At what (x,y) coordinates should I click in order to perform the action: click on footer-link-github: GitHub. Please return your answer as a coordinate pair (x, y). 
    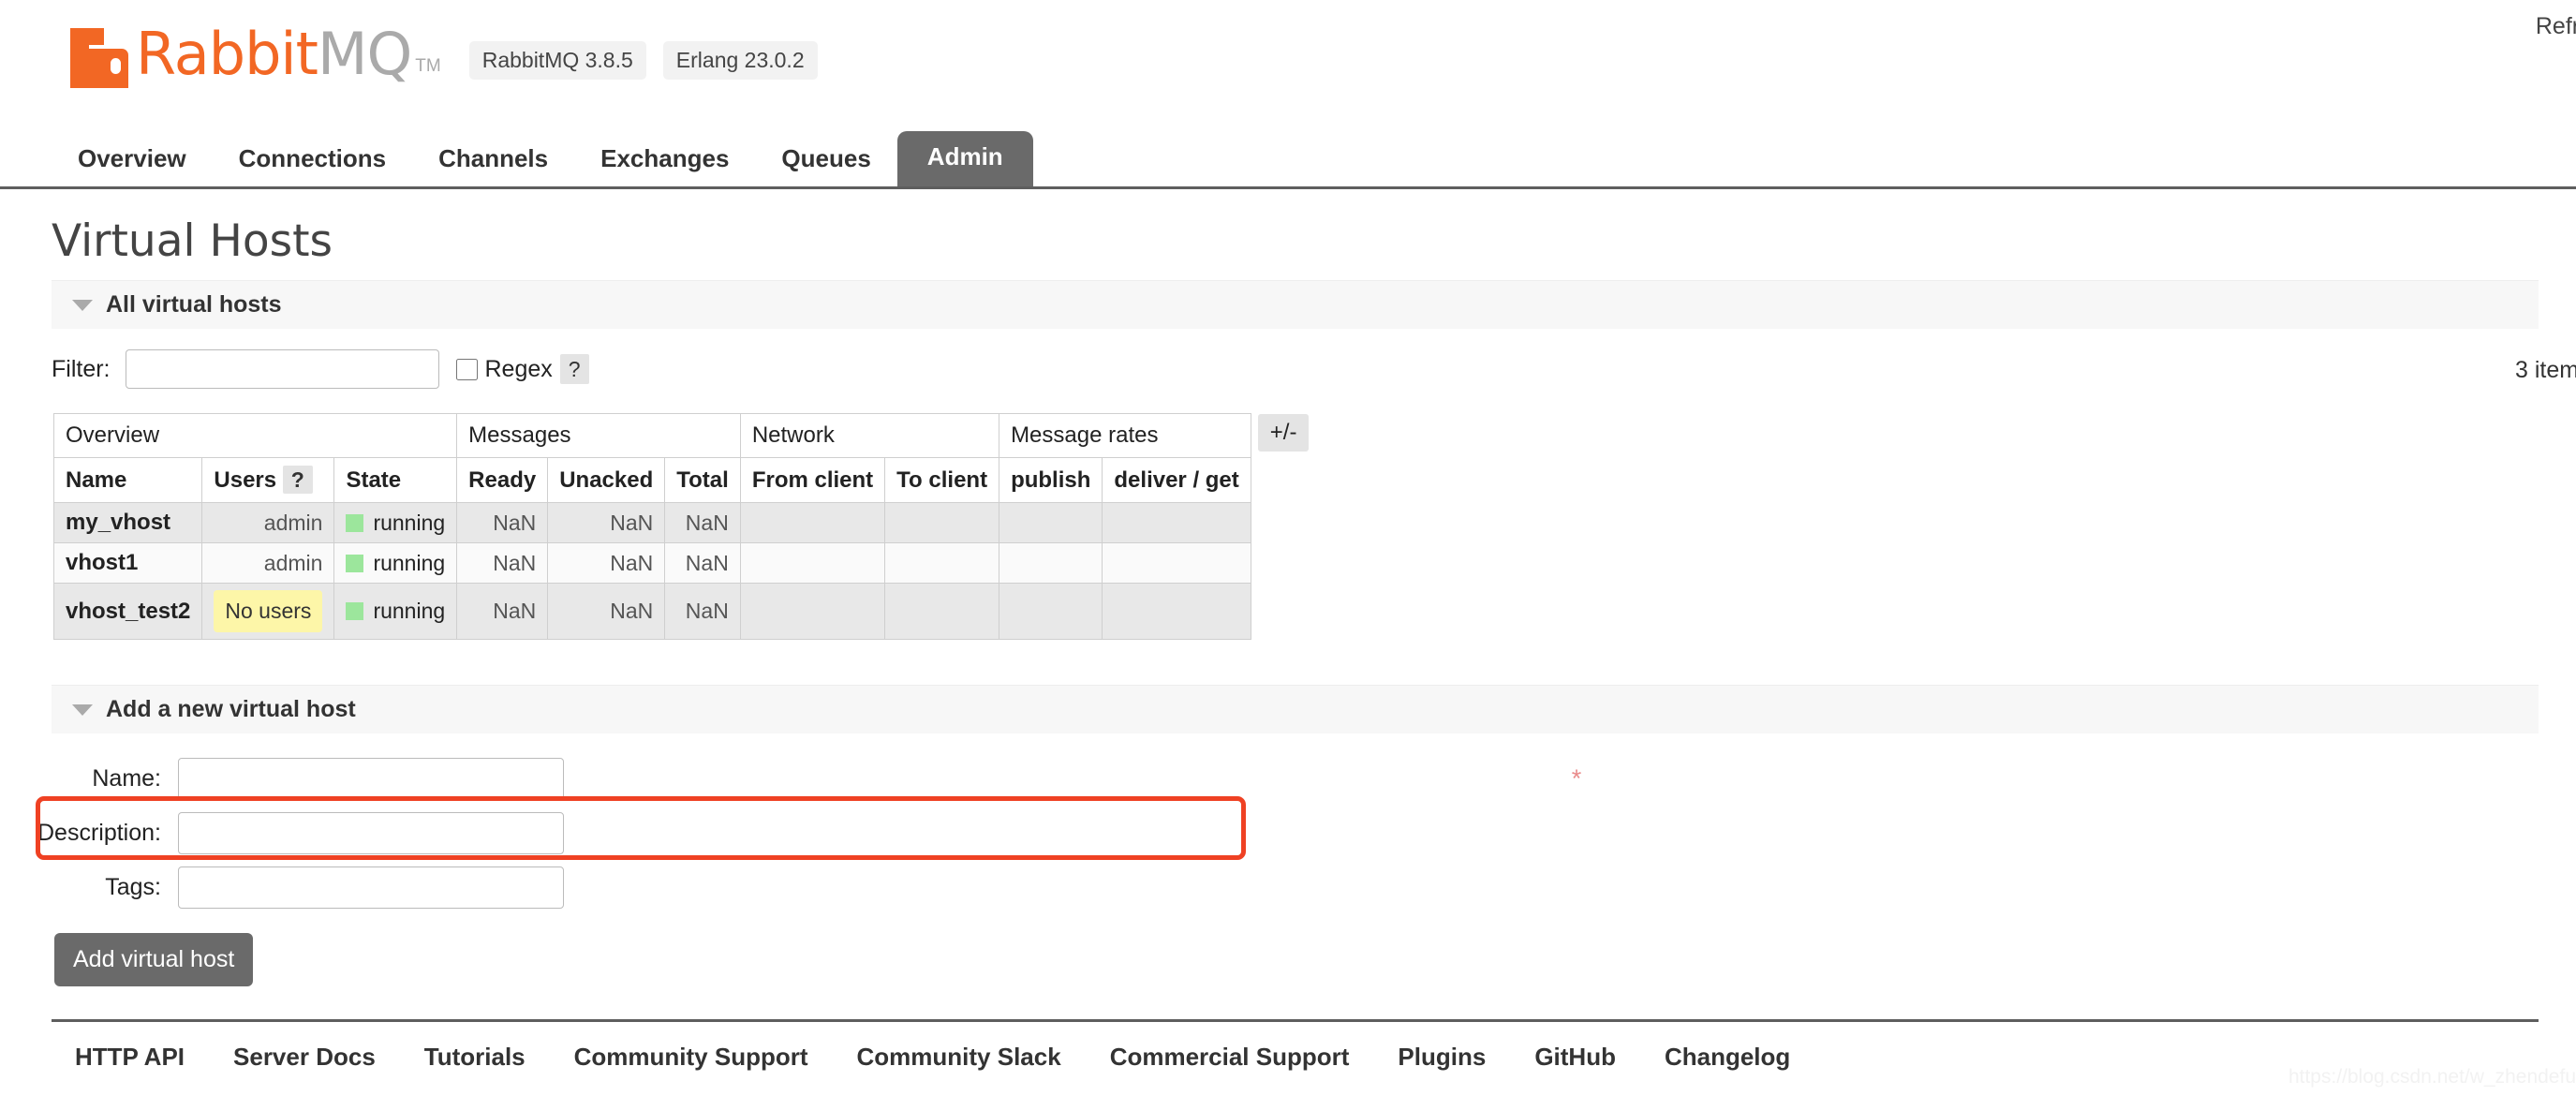
    Looking at the image, I should click on (1575, 1057).